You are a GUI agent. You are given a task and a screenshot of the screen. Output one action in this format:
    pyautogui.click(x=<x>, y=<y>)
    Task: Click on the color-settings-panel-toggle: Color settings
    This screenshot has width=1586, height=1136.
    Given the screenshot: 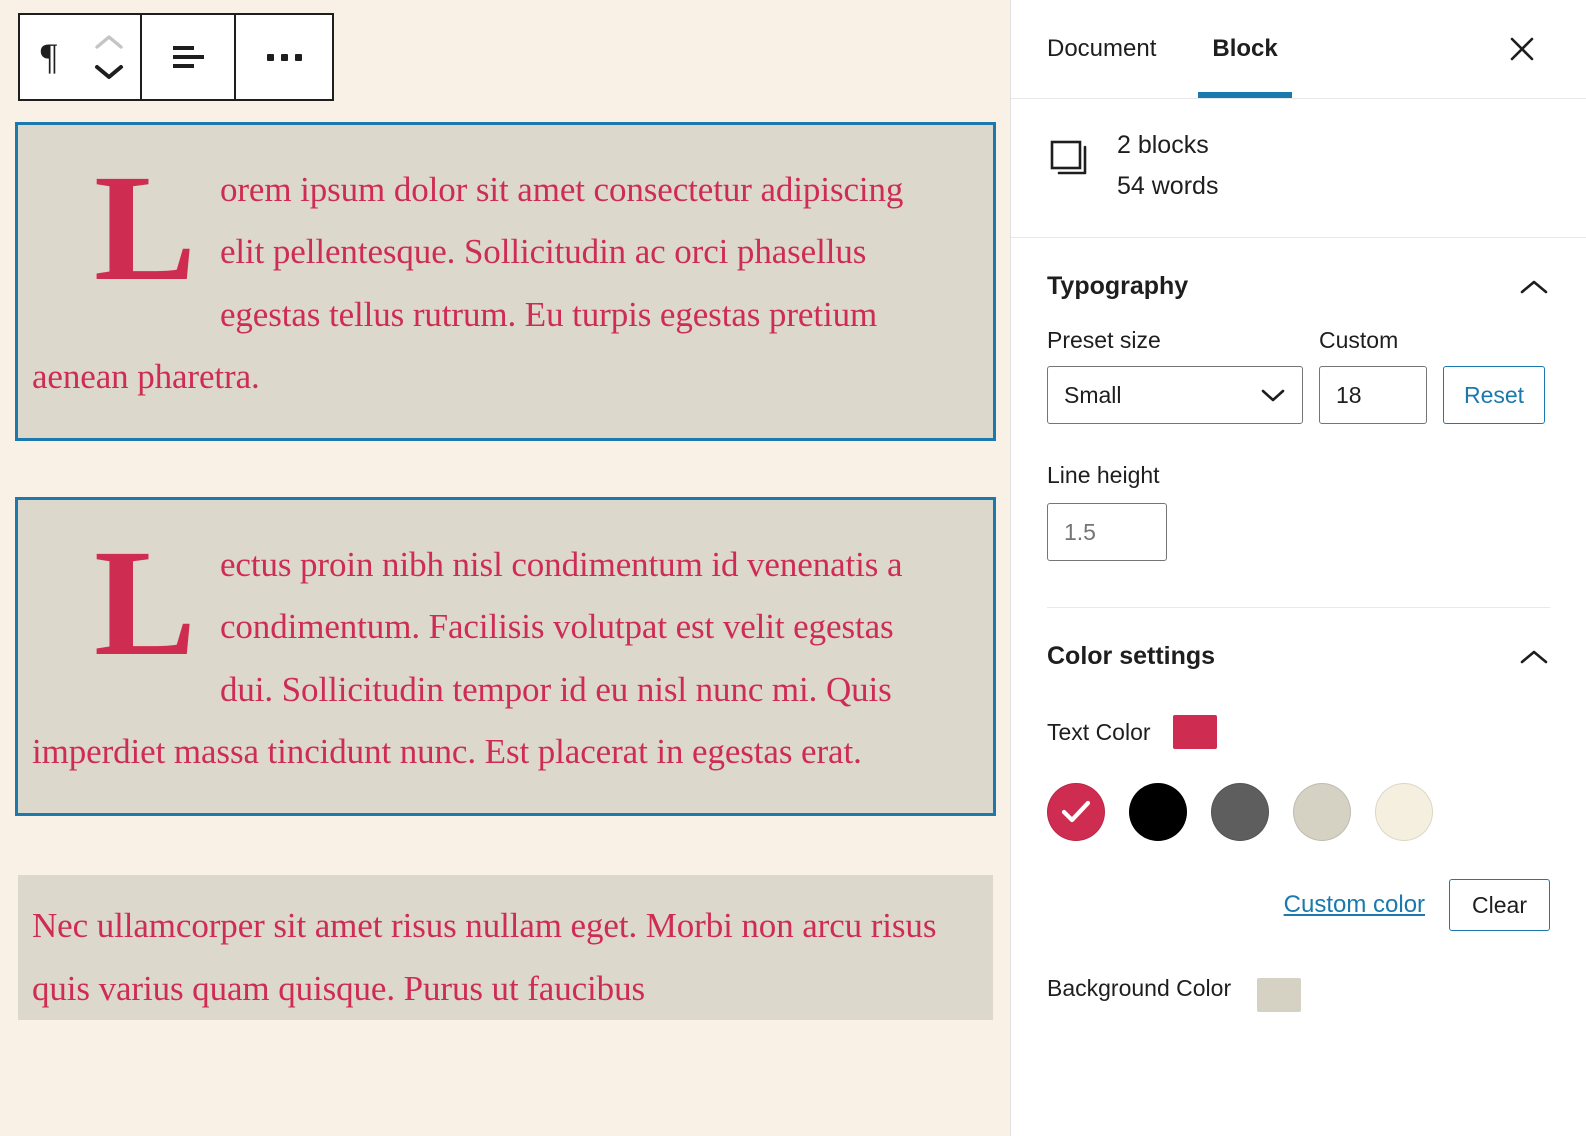 What is the action you would take?
    pyautogui.click(x=1298, y=644)
    